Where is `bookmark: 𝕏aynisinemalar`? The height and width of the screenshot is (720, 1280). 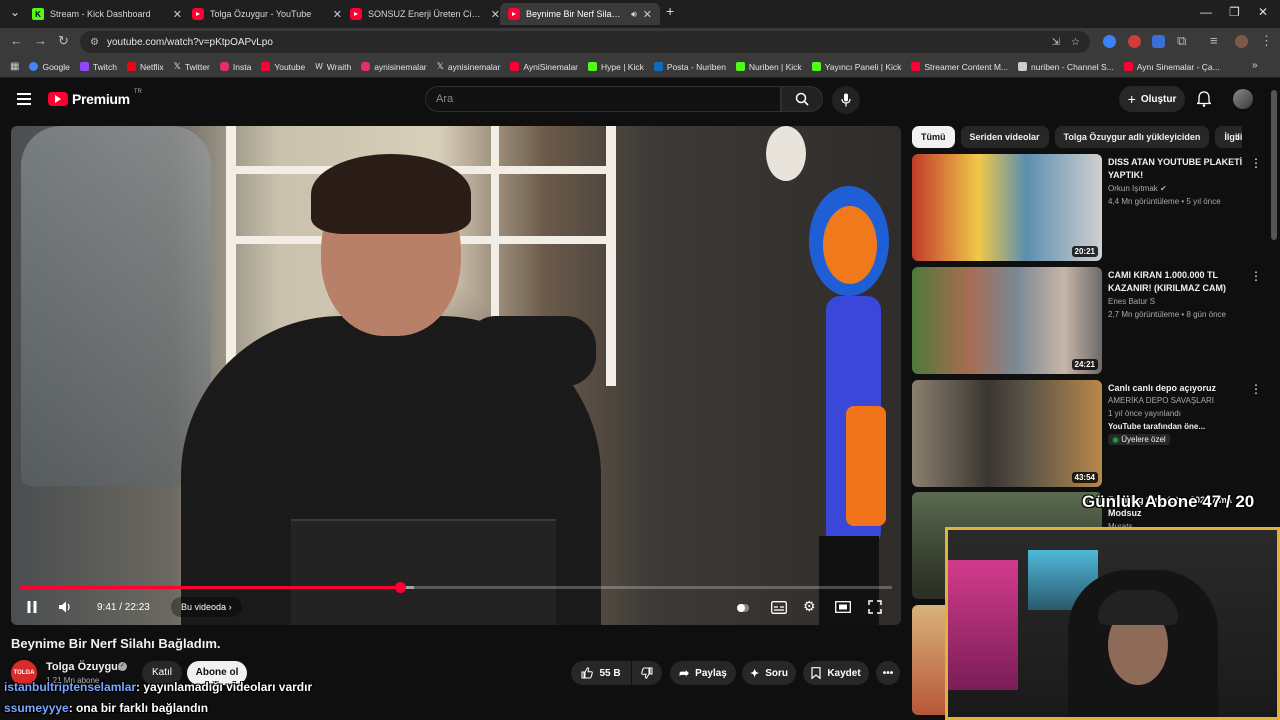
bookmark: 𝕏aynisinemalar is located at coordinates (469, 66).